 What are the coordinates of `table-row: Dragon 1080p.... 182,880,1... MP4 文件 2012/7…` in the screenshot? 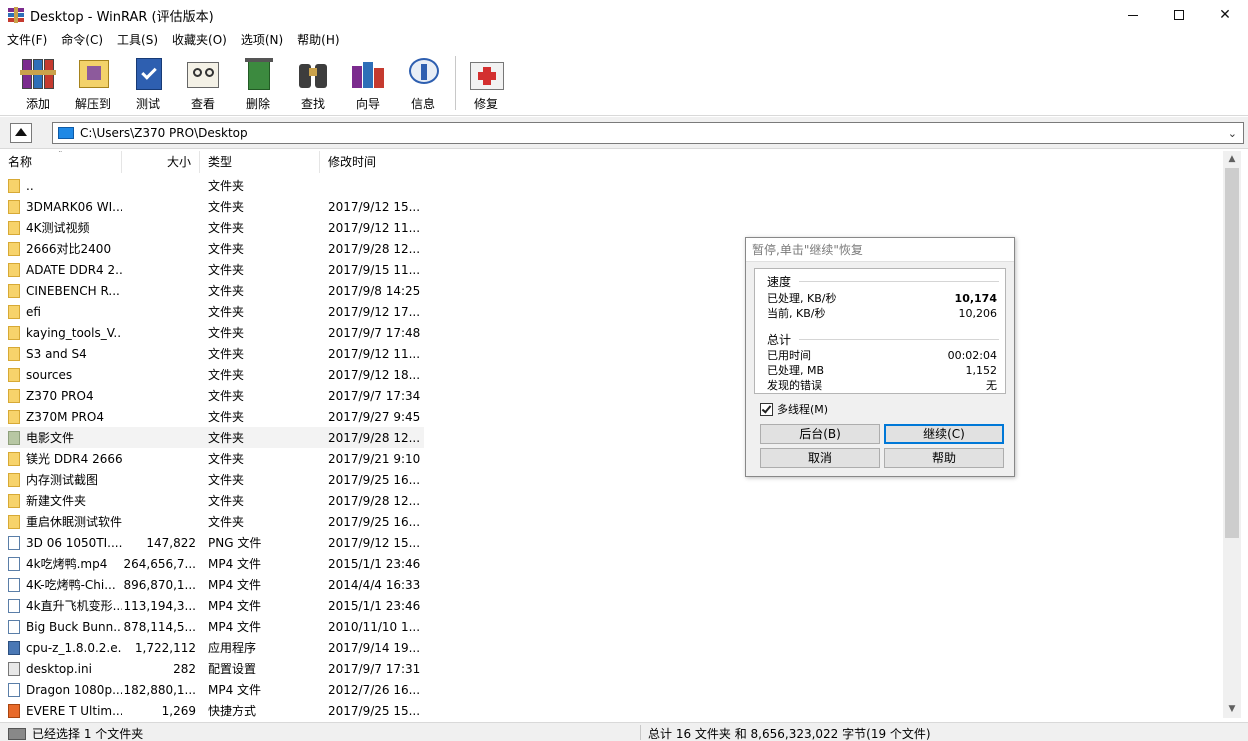 It's located at (212, 689).